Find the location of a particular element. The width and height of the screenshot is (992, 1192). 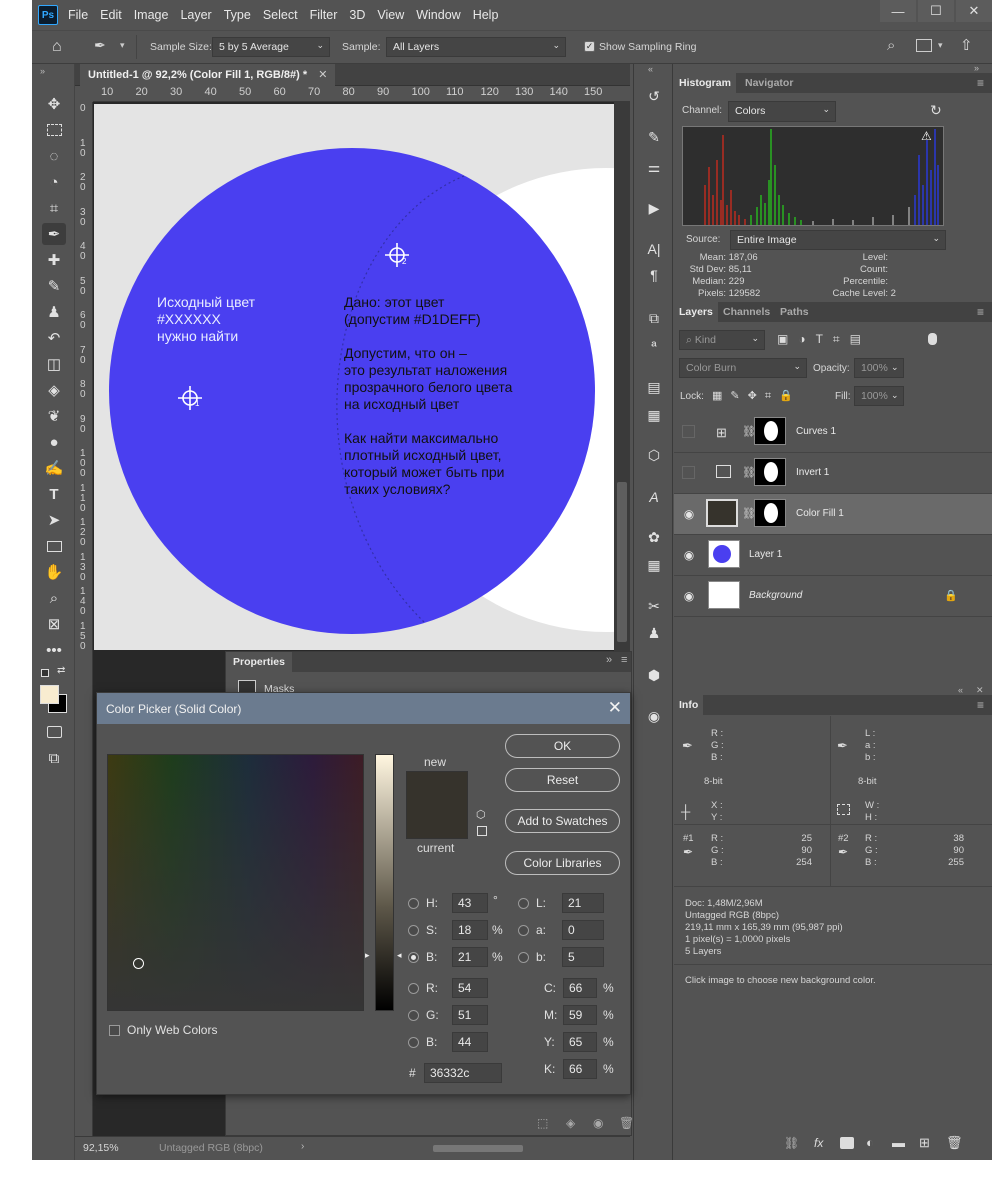

group-folder-icon: ▬ is located at coordinates (898, 1142).